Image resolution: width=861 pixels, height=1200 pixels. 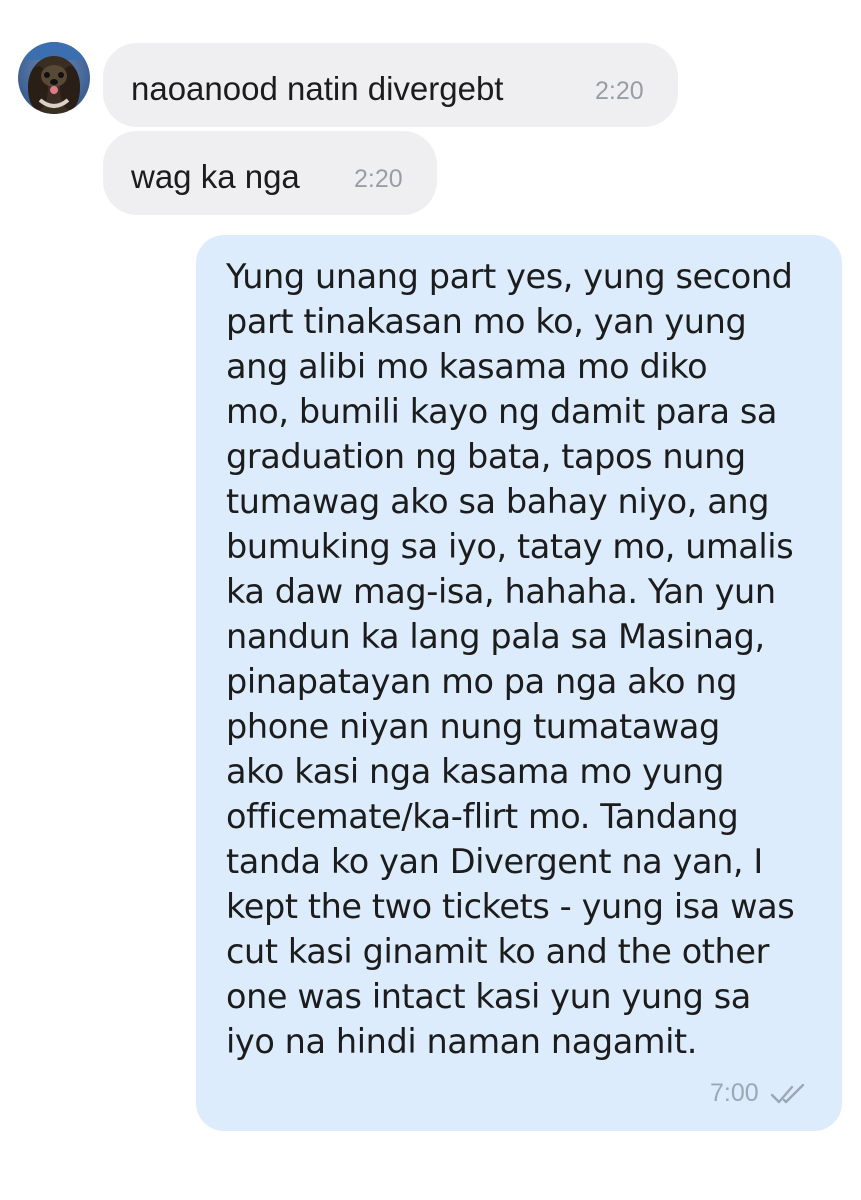 I want to click on incoming-message: wag ka nga 2:20, so click(x=270, y=173).